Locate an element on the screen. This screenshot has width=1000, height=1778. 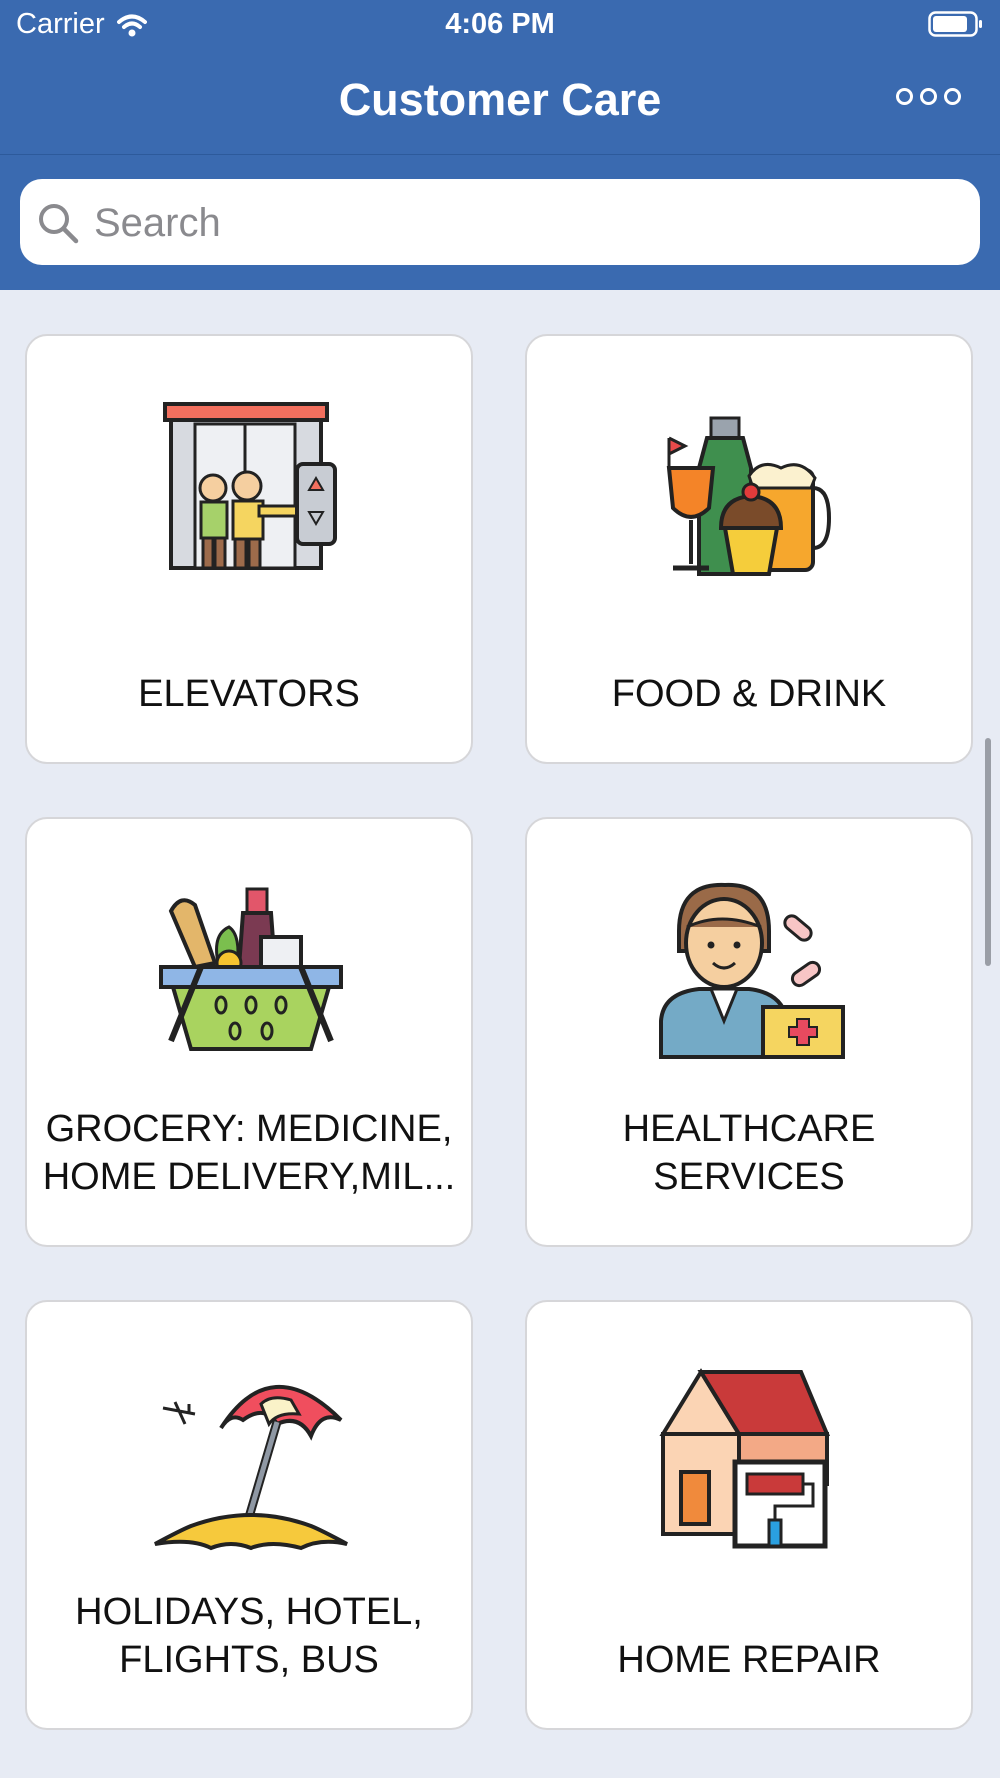
grocery-basket-icon is located at coordinates (251, 969).